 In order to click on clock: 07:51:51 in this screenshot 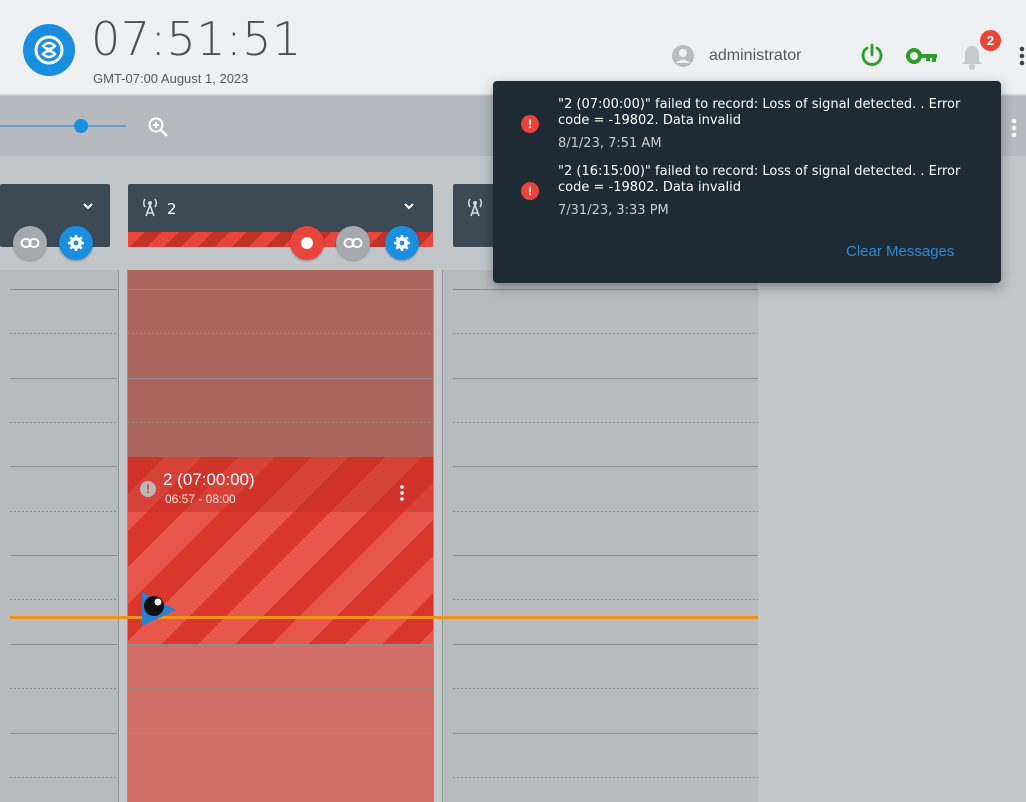, I will do `click(196, 39)`.